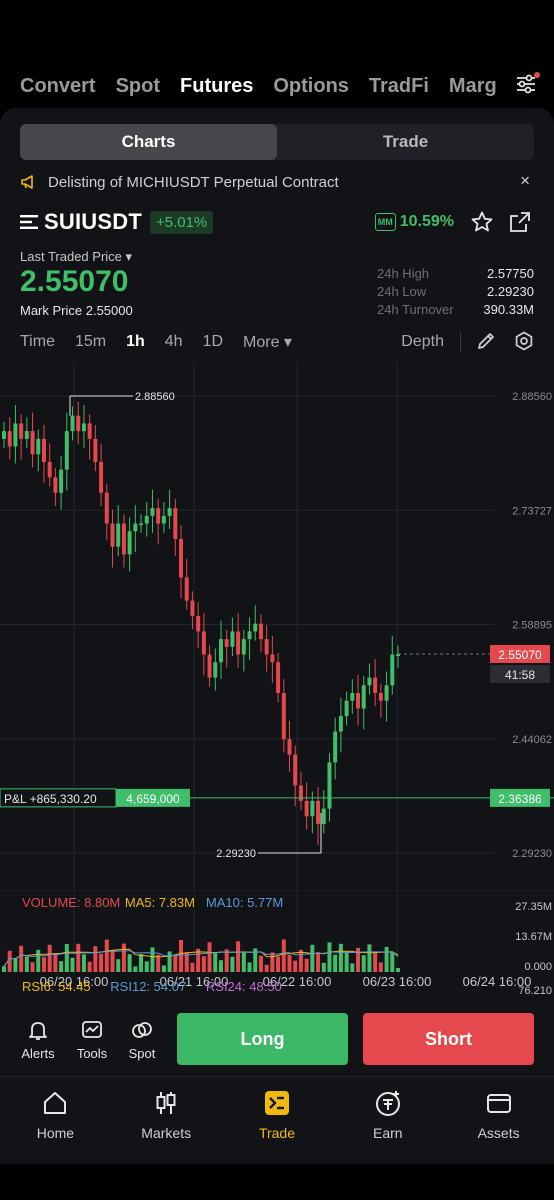 This screenshot has height=1200, width=554. Describe the element at coordinates (520, 222) in the screenshot. I see `share-icon` at that location.